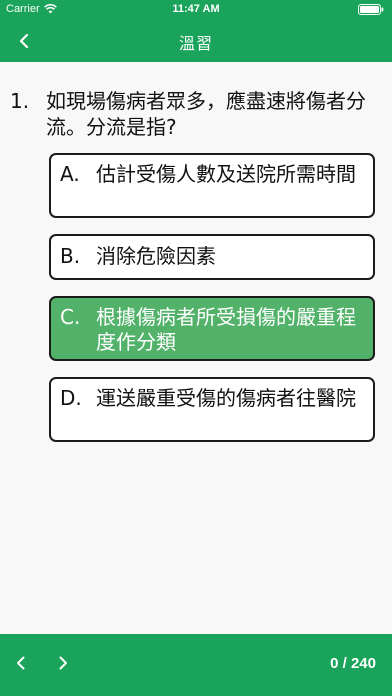  Describe the element at coordinates (70, 317) in the screenshot. I see `option-letter: C.` at that location.